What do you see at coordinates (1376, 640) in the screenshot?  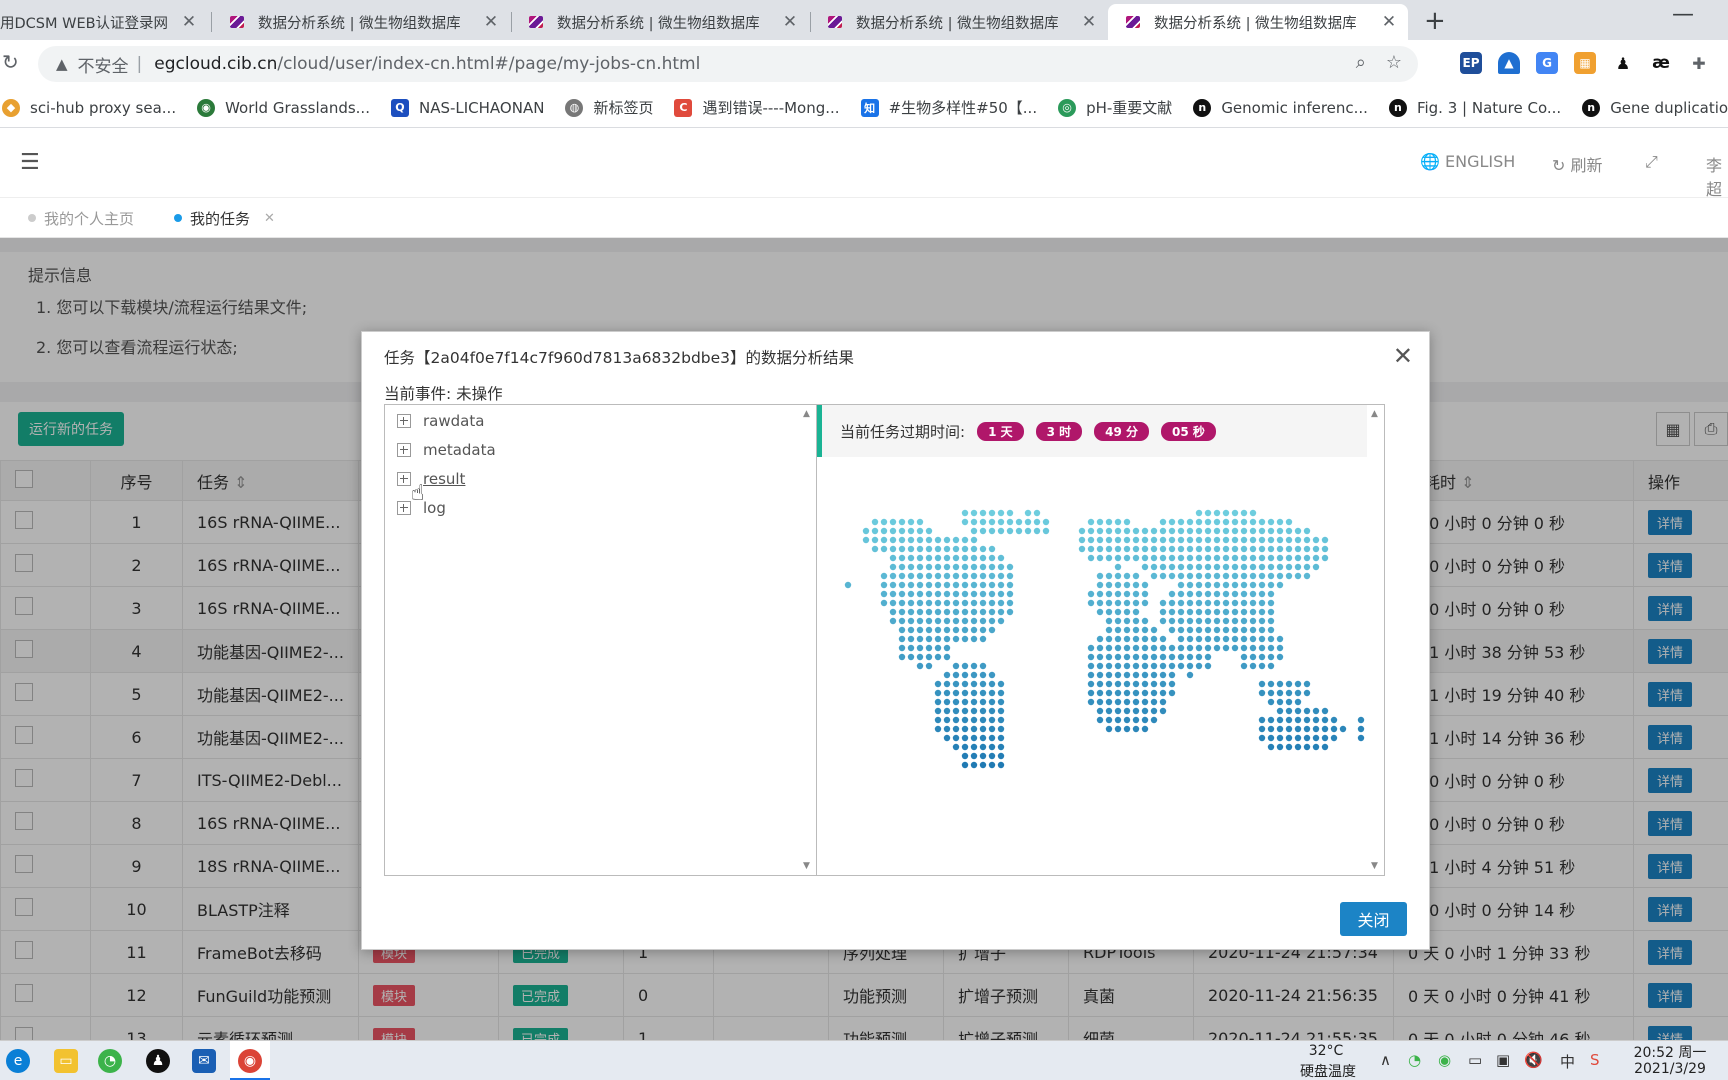 I see `preview-scrollbar: ▲ ▼` at bounding box center [1376, 640].